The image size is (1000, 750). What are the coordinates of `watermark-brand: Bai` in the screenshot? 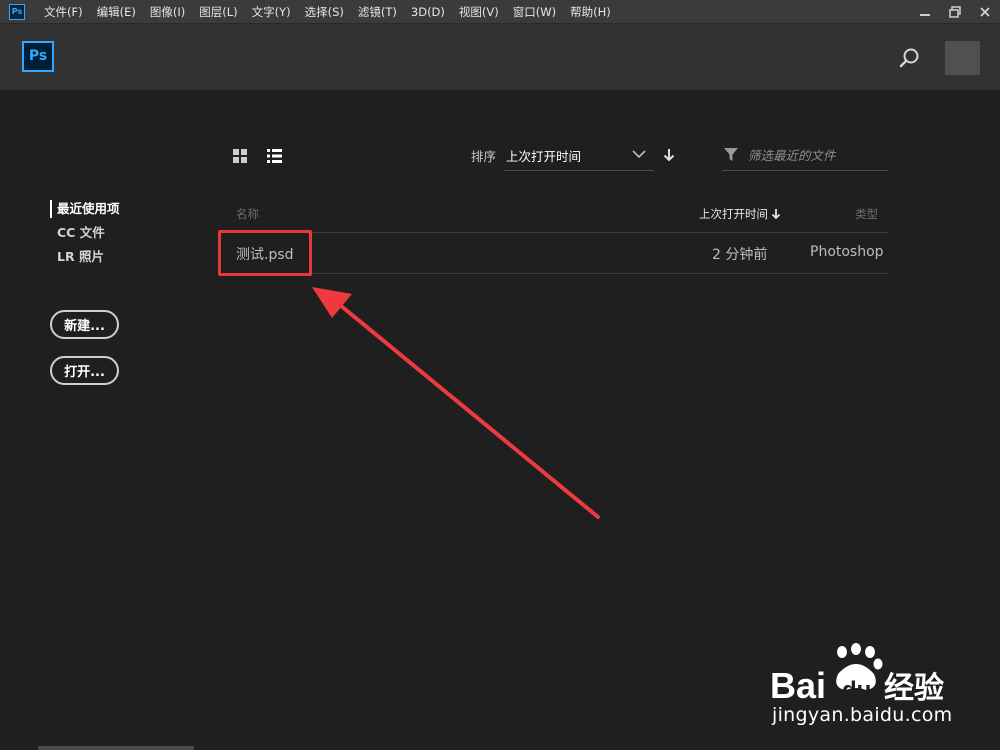 It's located at (798, 684).